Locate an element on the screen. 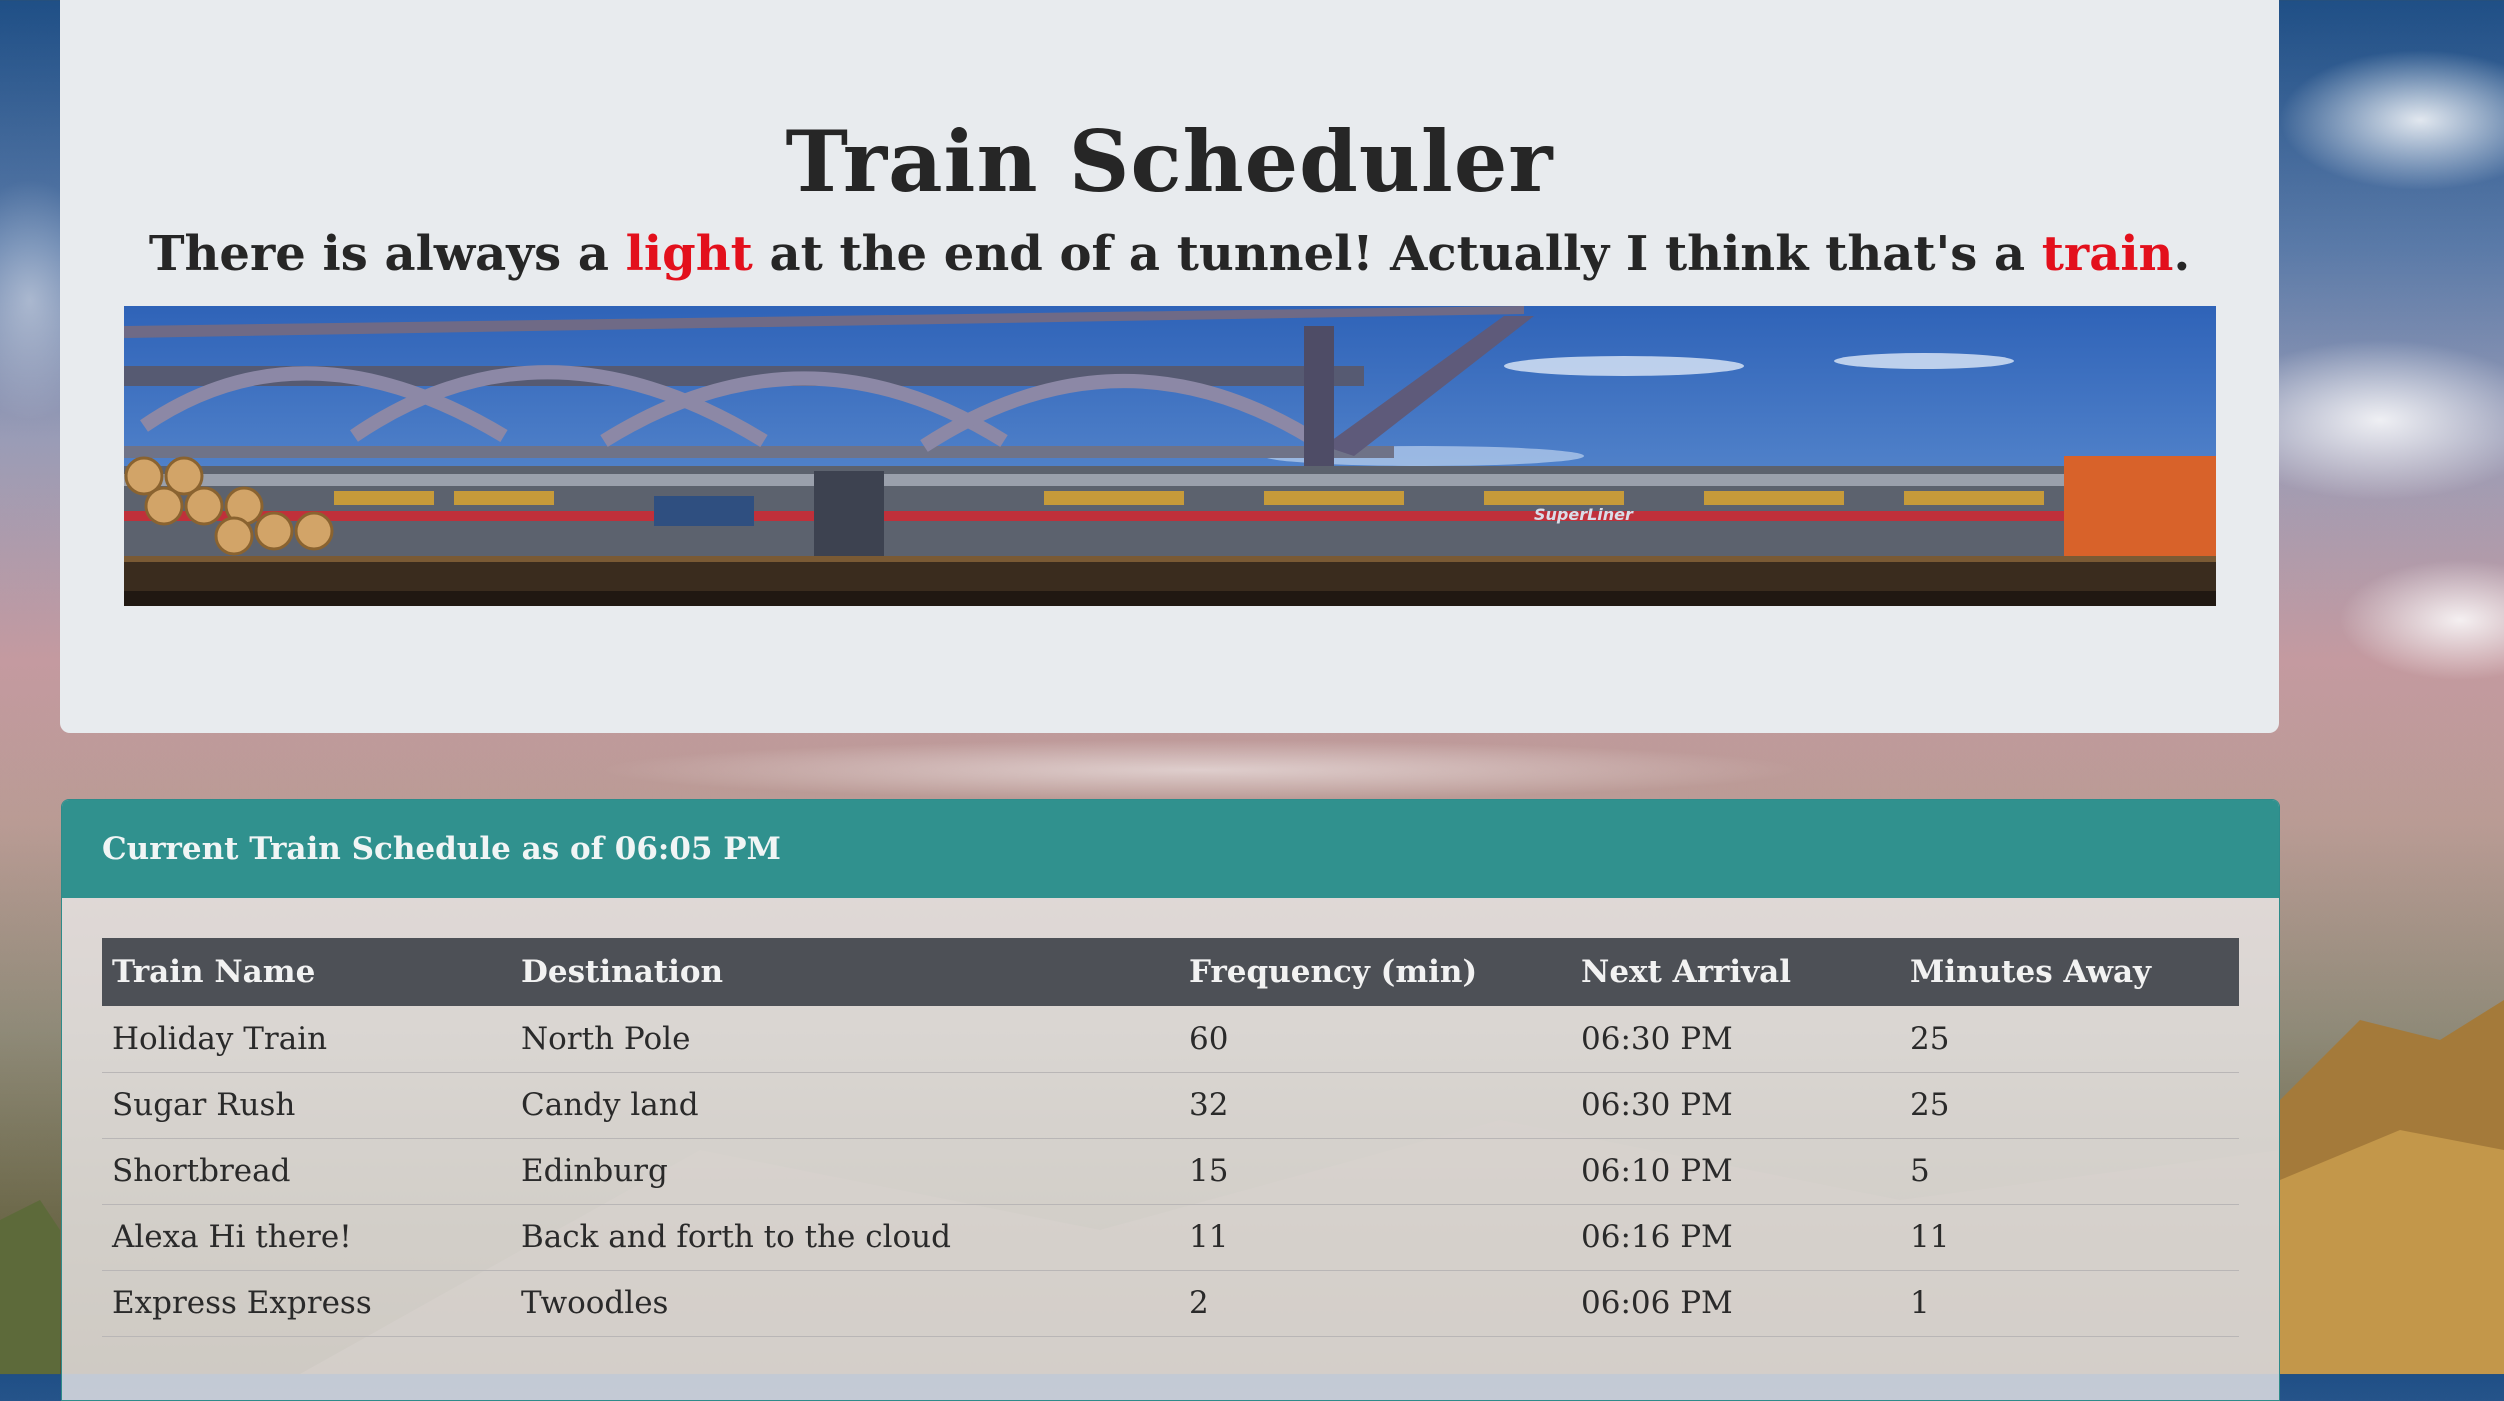  subtitle-text-1: There is always a is located at coordinates (387, 254).